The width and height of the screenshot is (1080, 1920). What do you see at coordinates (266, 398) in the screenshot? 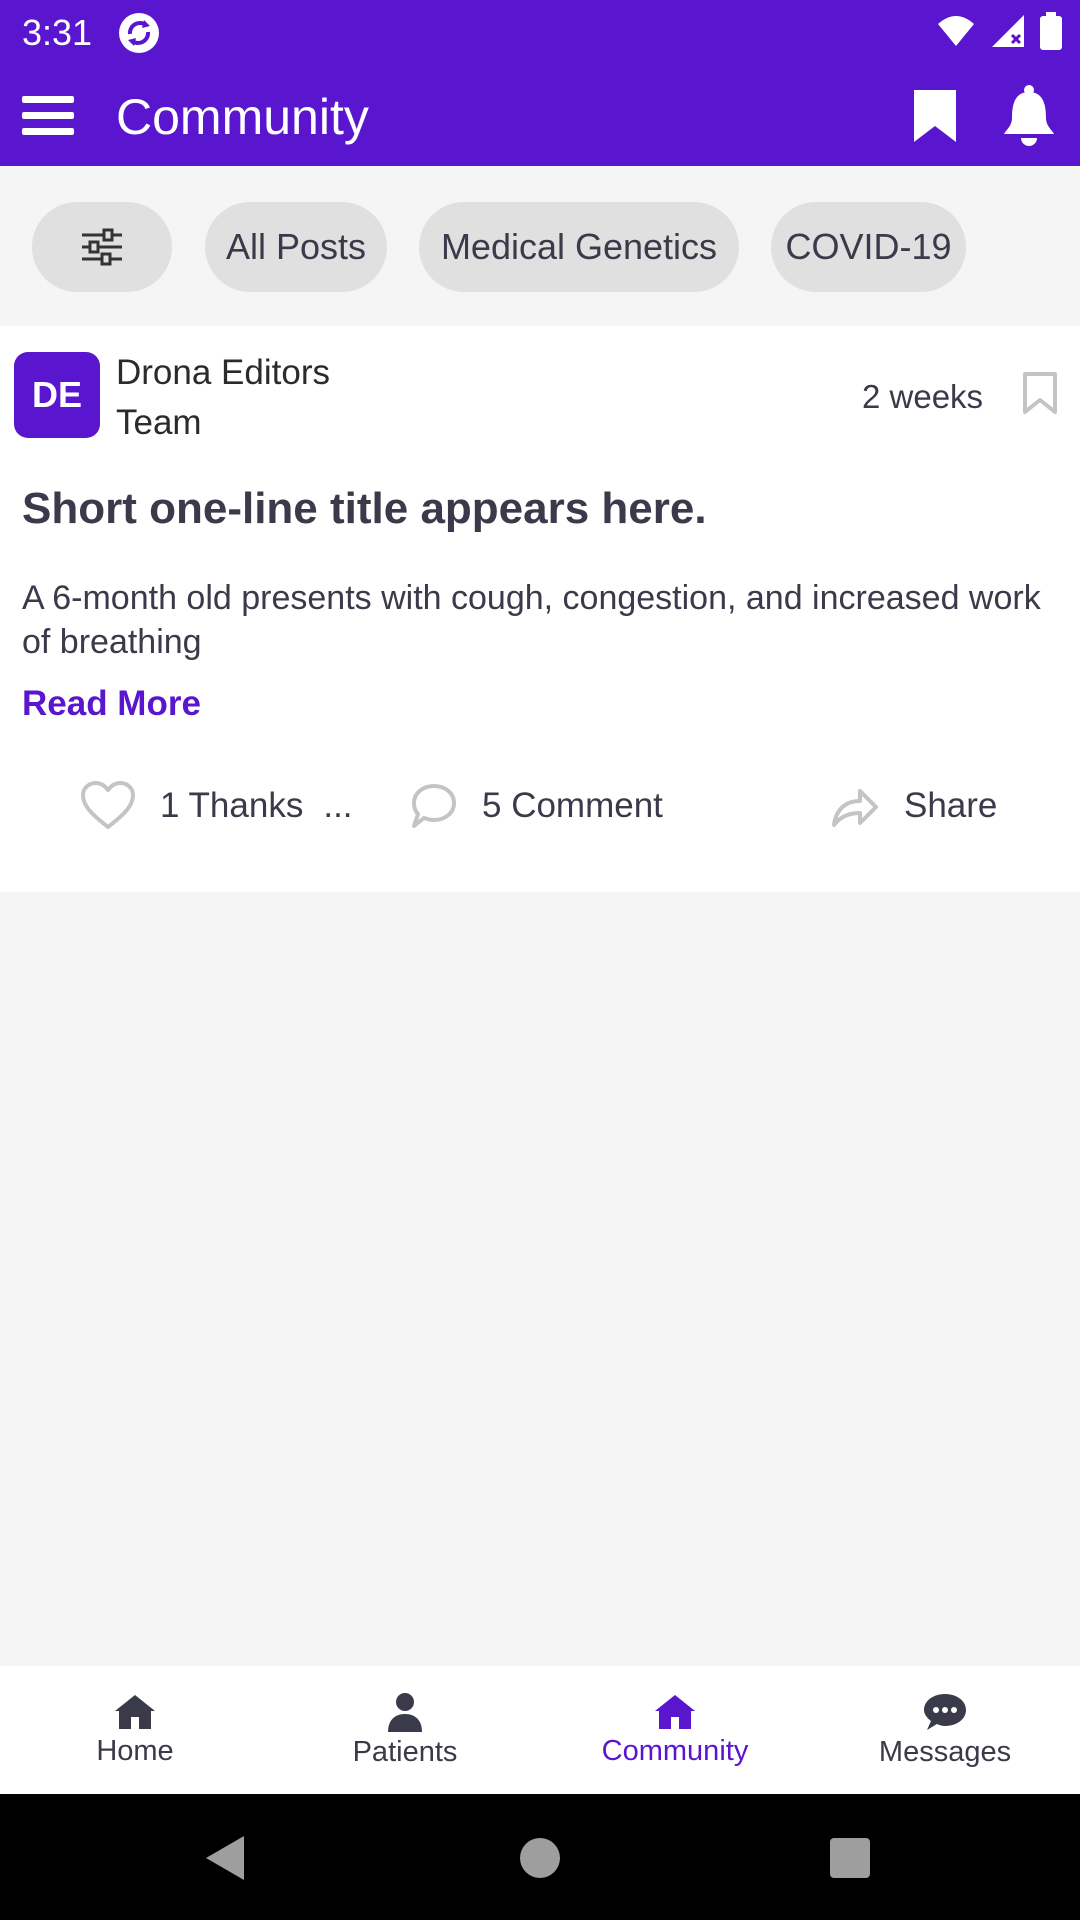
I see `author-name: Drona Editors Team` at bounding box center [266, 398].